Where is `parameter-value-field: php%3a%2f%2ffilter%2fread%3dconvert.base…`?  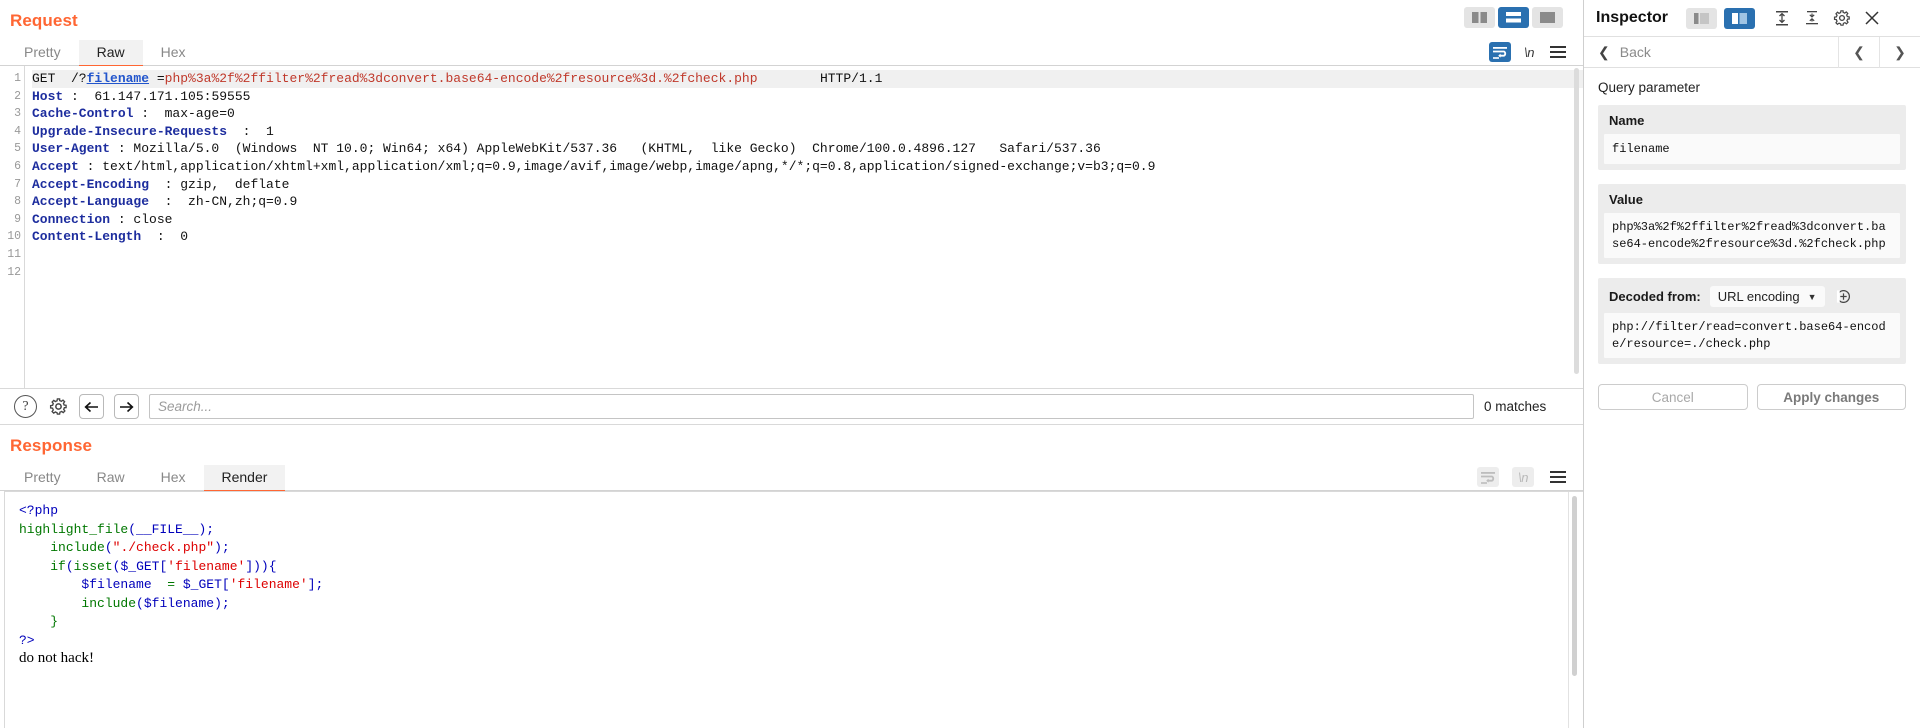 parameter-value-field: php%3a%2f%2ffilter%2fread%3dconvert.base… is located at coordinates (1752, 235).